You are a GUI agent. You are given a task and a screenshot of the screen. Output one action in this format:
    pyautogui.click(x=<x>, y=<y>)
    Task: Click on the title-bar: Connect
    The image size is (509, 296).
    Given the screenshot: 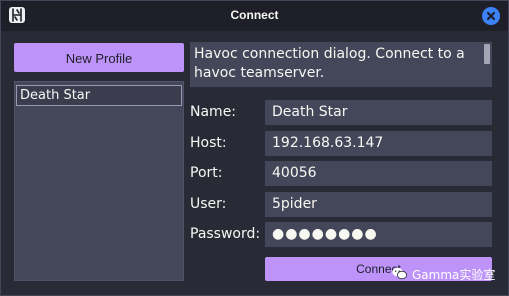 What is the action you would take?
    pyautogui.click(x=254, y=16)
    